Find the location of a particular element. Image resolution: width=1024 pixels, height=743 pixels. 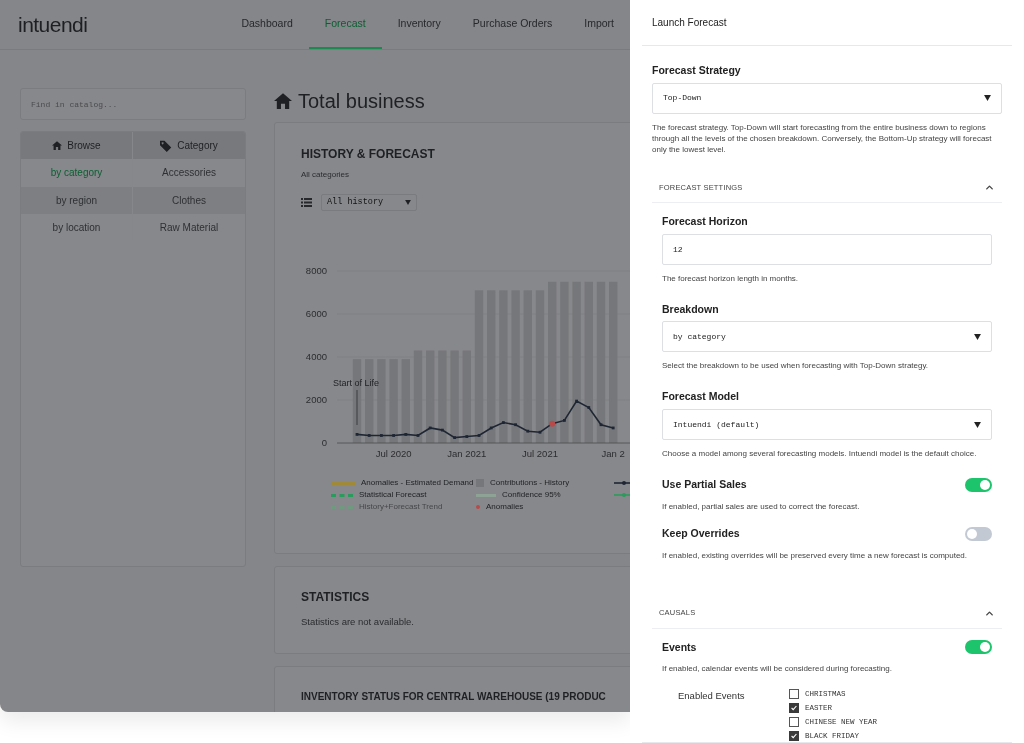

nav-tab: Import is located at coordinates (599, 24).